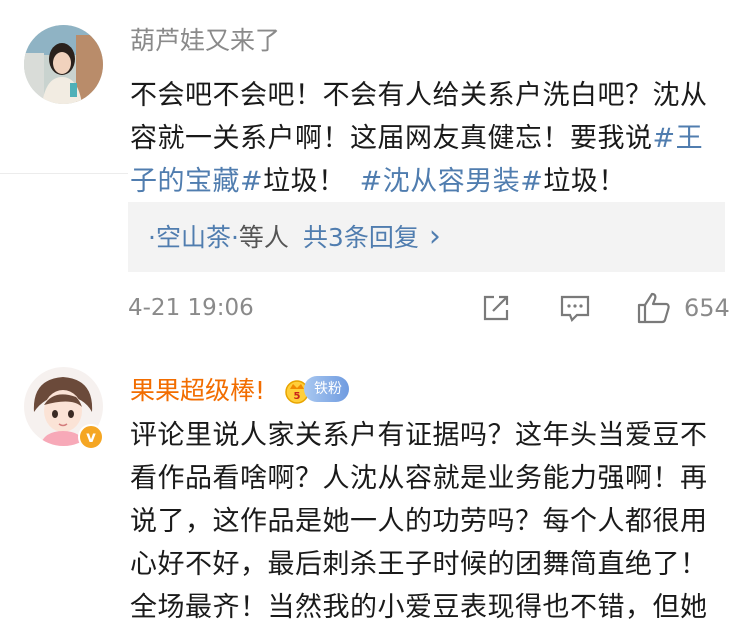 This screenshot has width=750, height=629. What do you see at coordinates (193, 237) in the screenshot?
I see `reply-user-link: ·空山茶·` at bounding box center [193, 237].